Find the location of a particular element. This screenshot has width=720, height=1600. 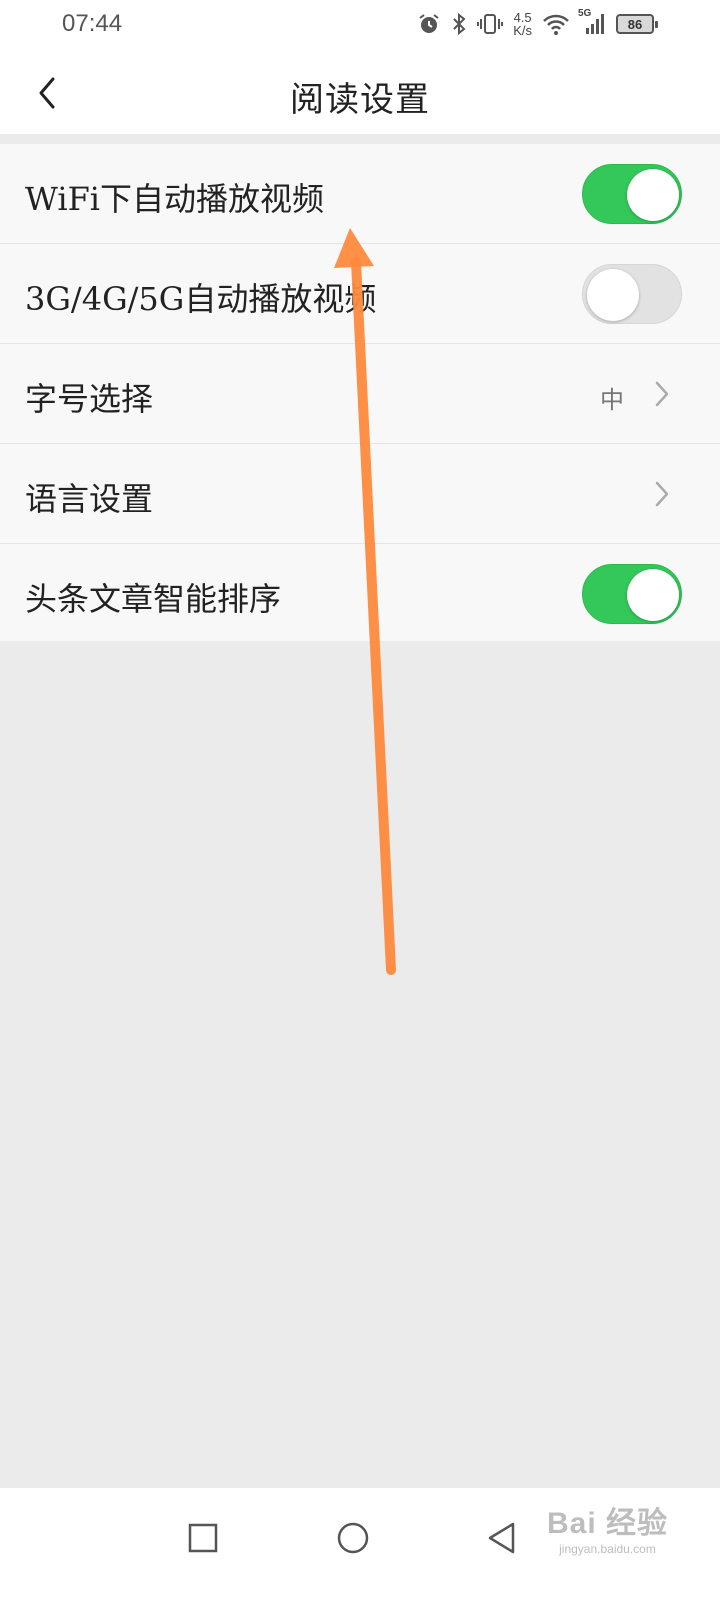

setting-label: 语言设置 is located at coordinates (89, 499).